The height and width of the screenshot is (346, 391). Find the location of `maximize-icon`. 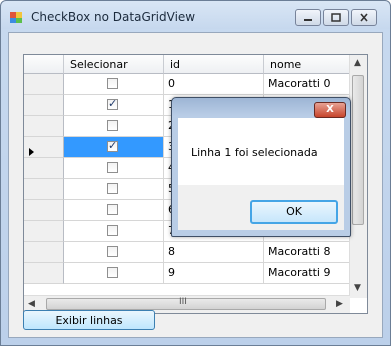

maximize-icon is located at coordinates (336, 17).